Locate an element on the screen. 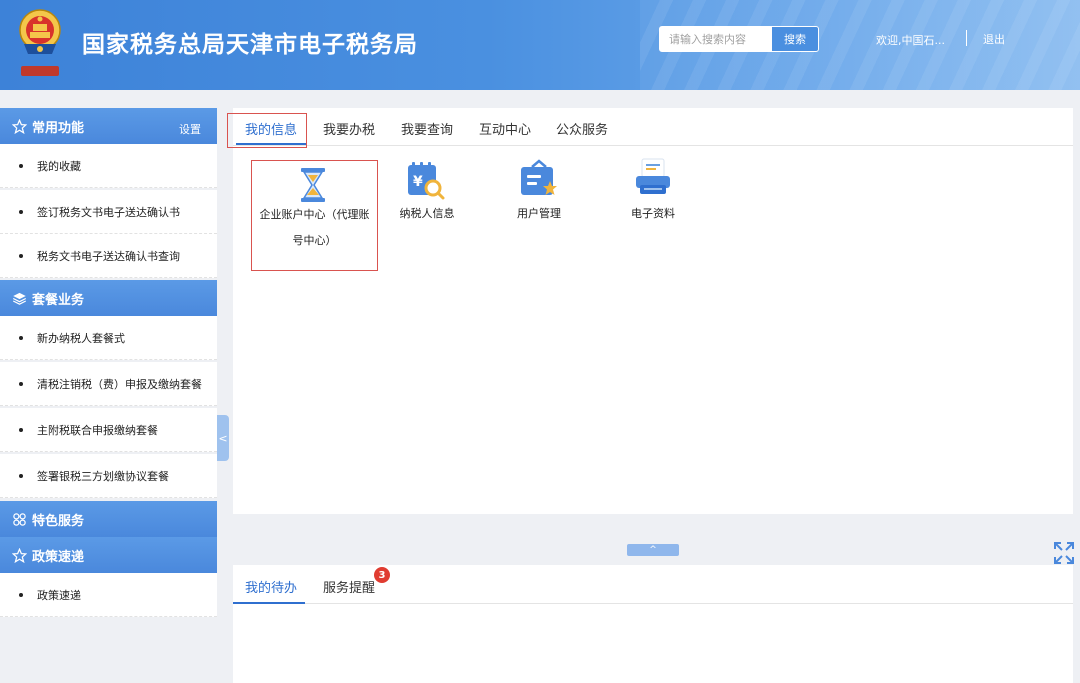 This screenshot has width=1080, height=683. sidebar-item-query-confirmation: 税务文书电子送达确认书查询 is located at coordinates (108, 256).